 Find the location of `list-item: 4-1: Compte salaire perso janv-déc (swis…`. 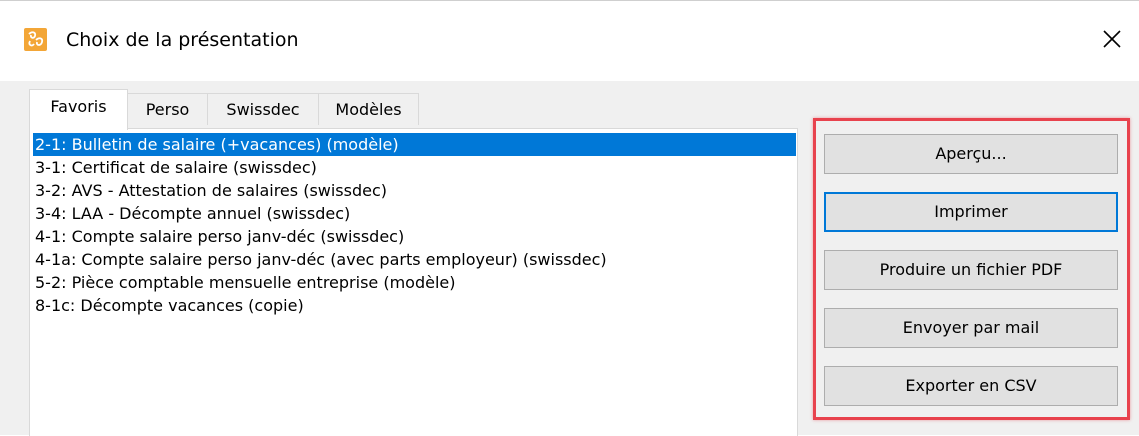

list-item: 4-1: Compte salaire perso janv-déc (swis… is located at coordinates (414, 236).